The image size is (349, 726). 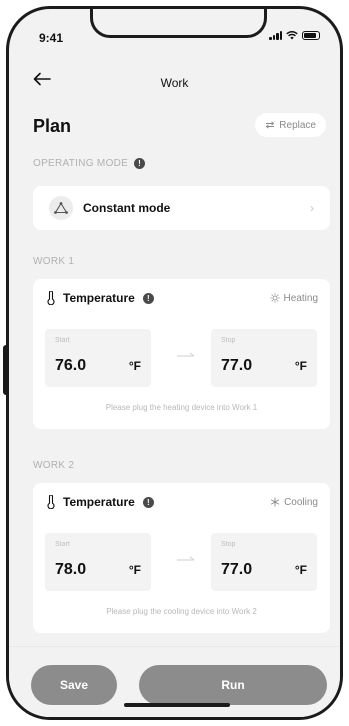 What do you see at coordinates (311, 35) in the screenshot?
I see `battery-icon` at bounding box center [311, 35].